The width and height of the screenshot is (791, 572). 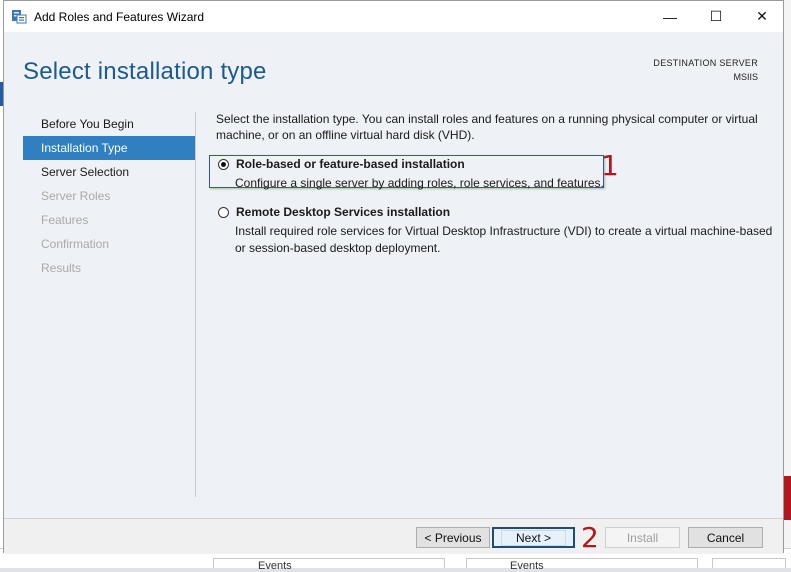 What do you see at coordinates (725, 537) in the screenshot?
I see `cancel-button: Cancel` at bounding box center [725, 537].